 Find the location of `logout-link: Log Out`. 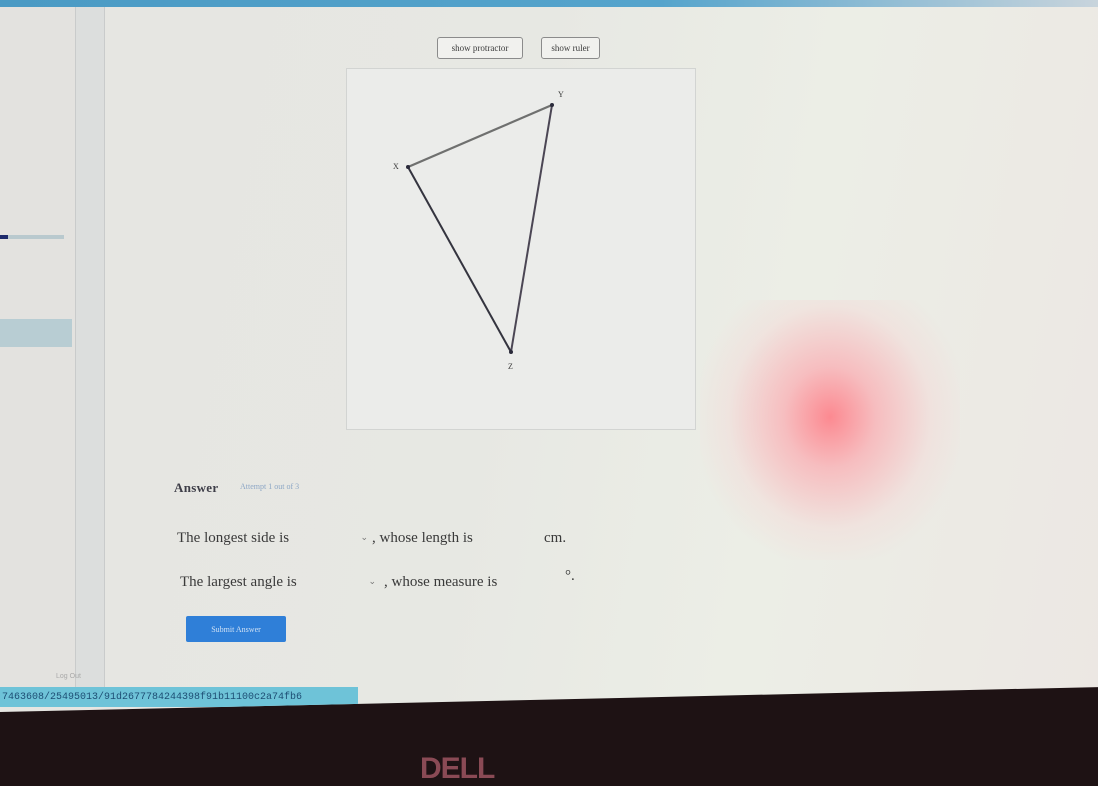

logout-link: Log Out is located at coordinates (68, 676).